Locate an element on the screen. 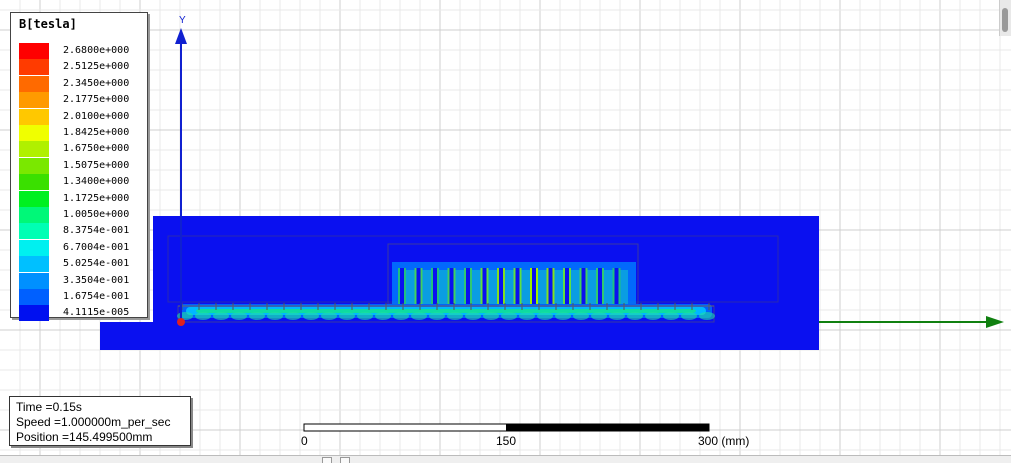 This screenshot has height=463, width=1011. scroll-left-button is located at coordinates (327, 460).